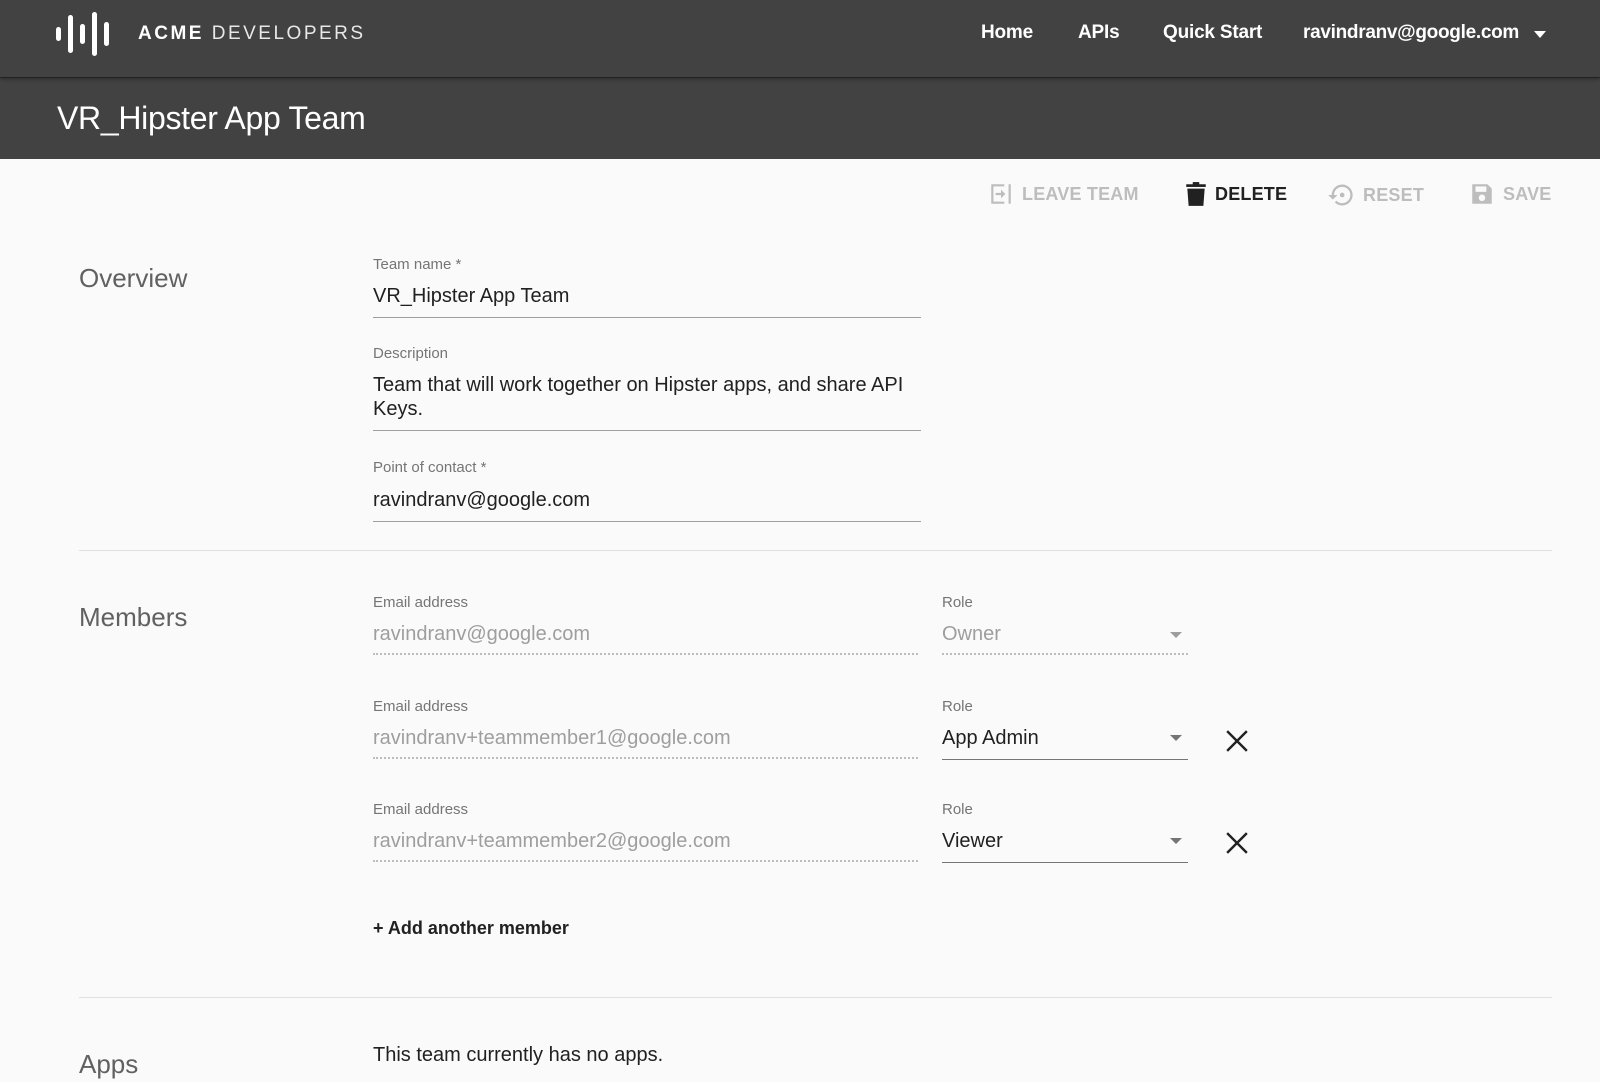 The height and width of the screenshot is (1082, 1600). Describe the element at coordinates (1099, 33) in the screenshot. I see `nav-apis-link: APIs` at that location.